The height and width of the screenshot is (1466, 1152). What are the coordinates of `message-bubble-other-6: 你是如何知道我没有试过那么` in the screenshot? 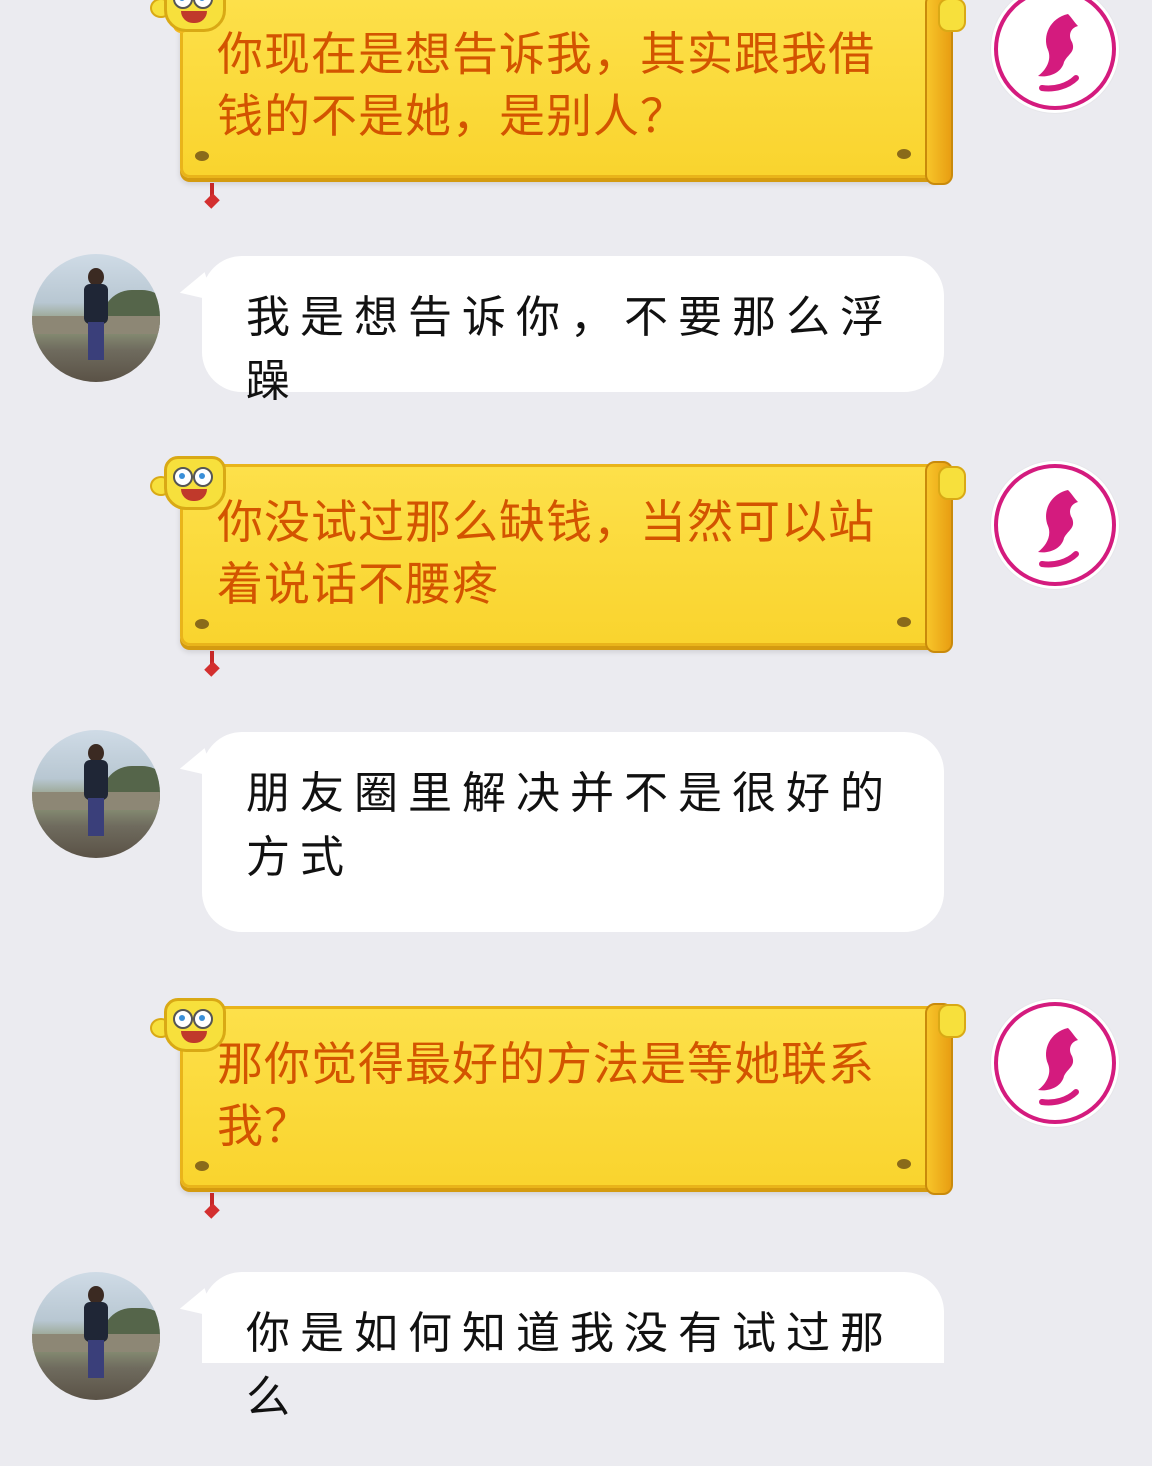 It's located at (573, 1347).